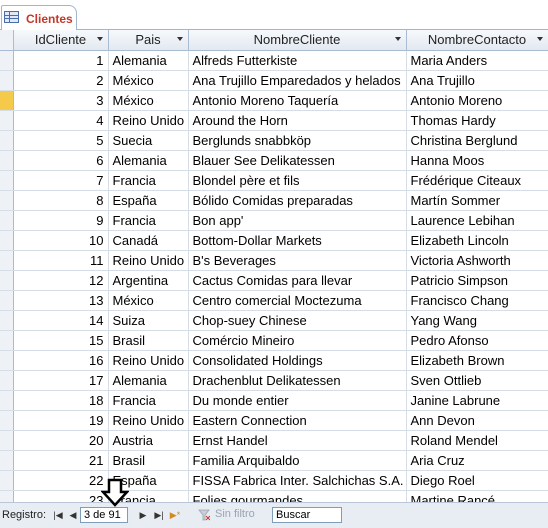 This screenshot has height=528, width=548. Describe the element at coordinates (61, 440) in the screenshot. I see `cell-idcliente: 20` at that location.